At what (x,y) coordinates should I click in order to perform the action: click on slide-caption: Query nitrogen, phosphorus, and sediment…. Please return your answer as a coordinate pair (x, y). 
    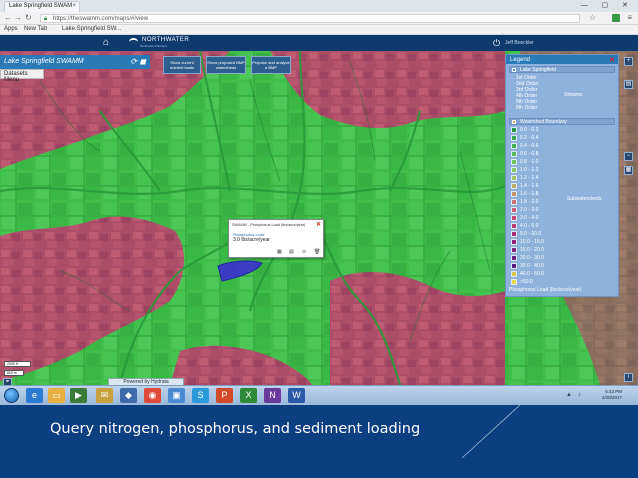
    Looking at the image, I should click on (235, 429).